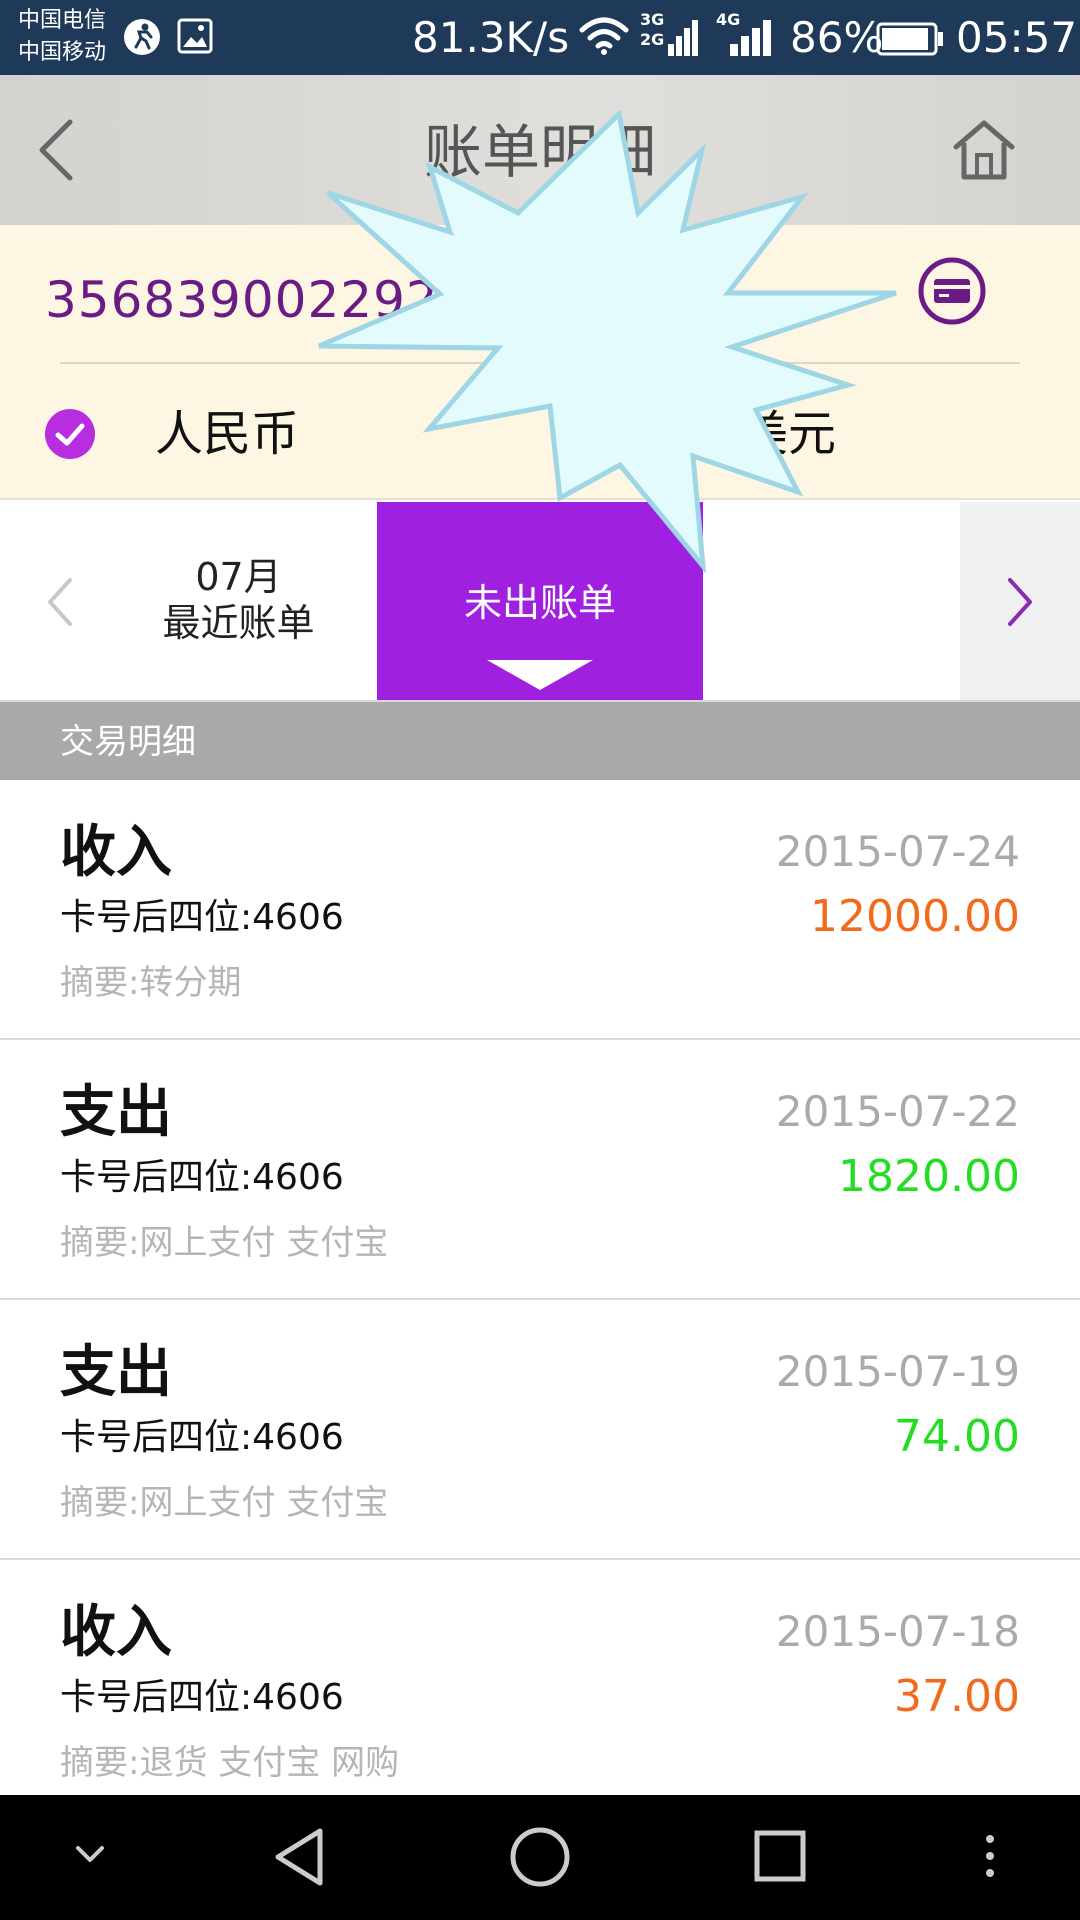 This screenshot has width=1080, height=1920. Describe the element at coordinates (70, 434) in the screenshot. I see `check-circle-icon` at that location.